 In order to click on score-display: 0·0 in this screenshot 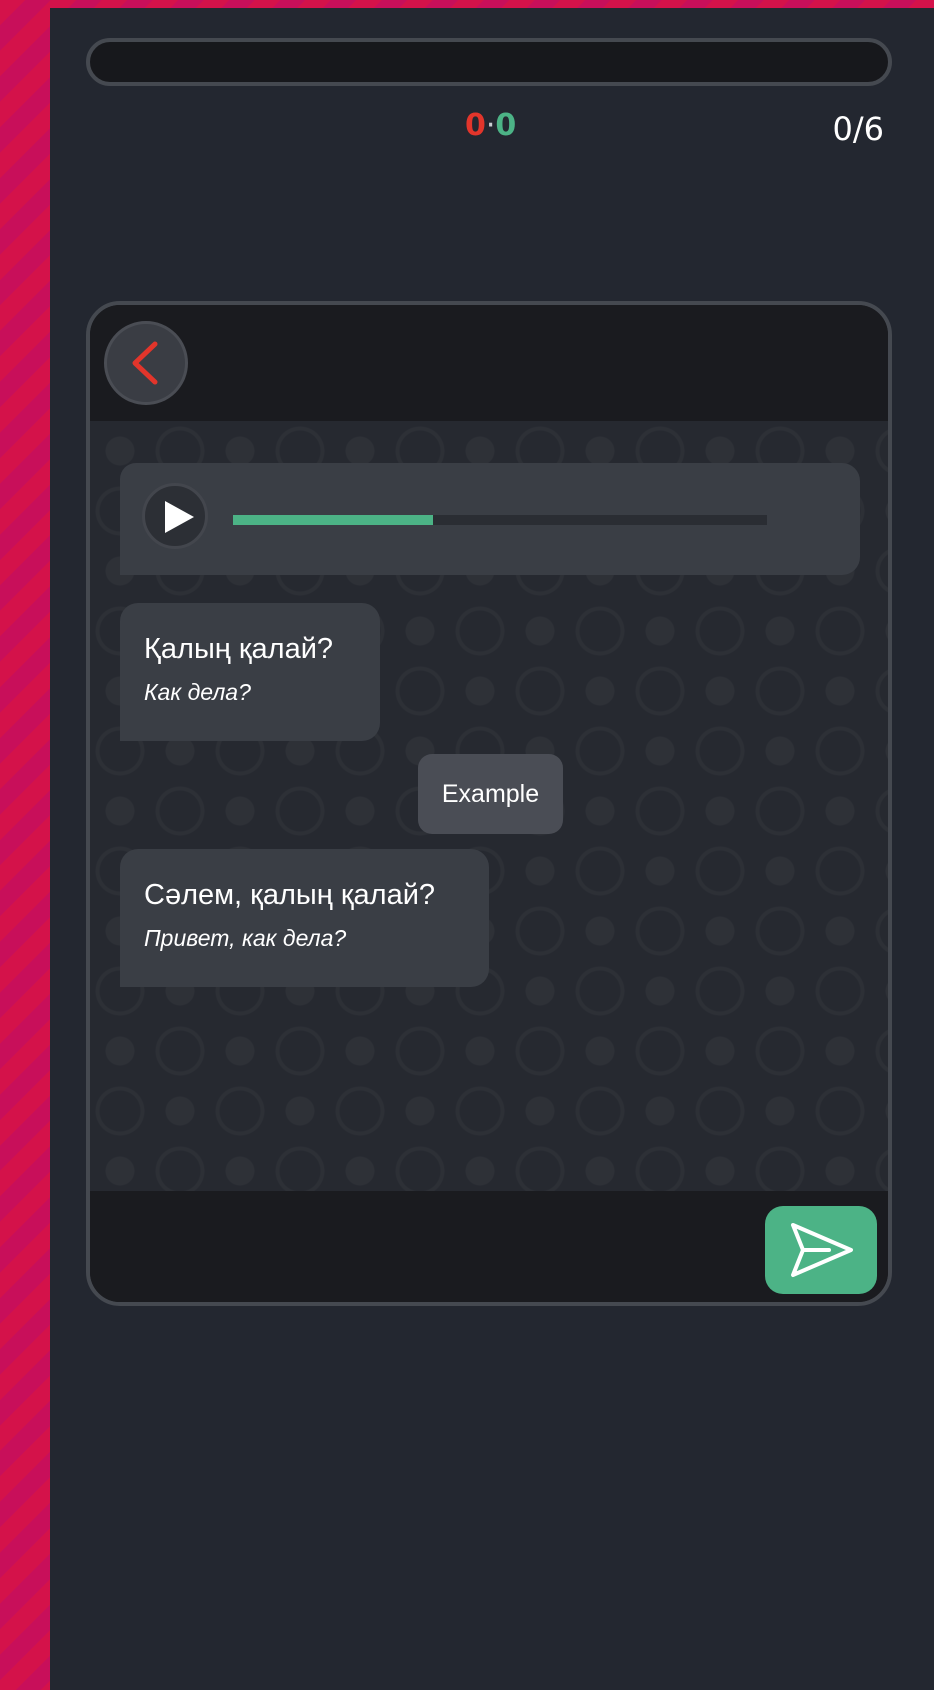, I will do `click(490, 125)`.